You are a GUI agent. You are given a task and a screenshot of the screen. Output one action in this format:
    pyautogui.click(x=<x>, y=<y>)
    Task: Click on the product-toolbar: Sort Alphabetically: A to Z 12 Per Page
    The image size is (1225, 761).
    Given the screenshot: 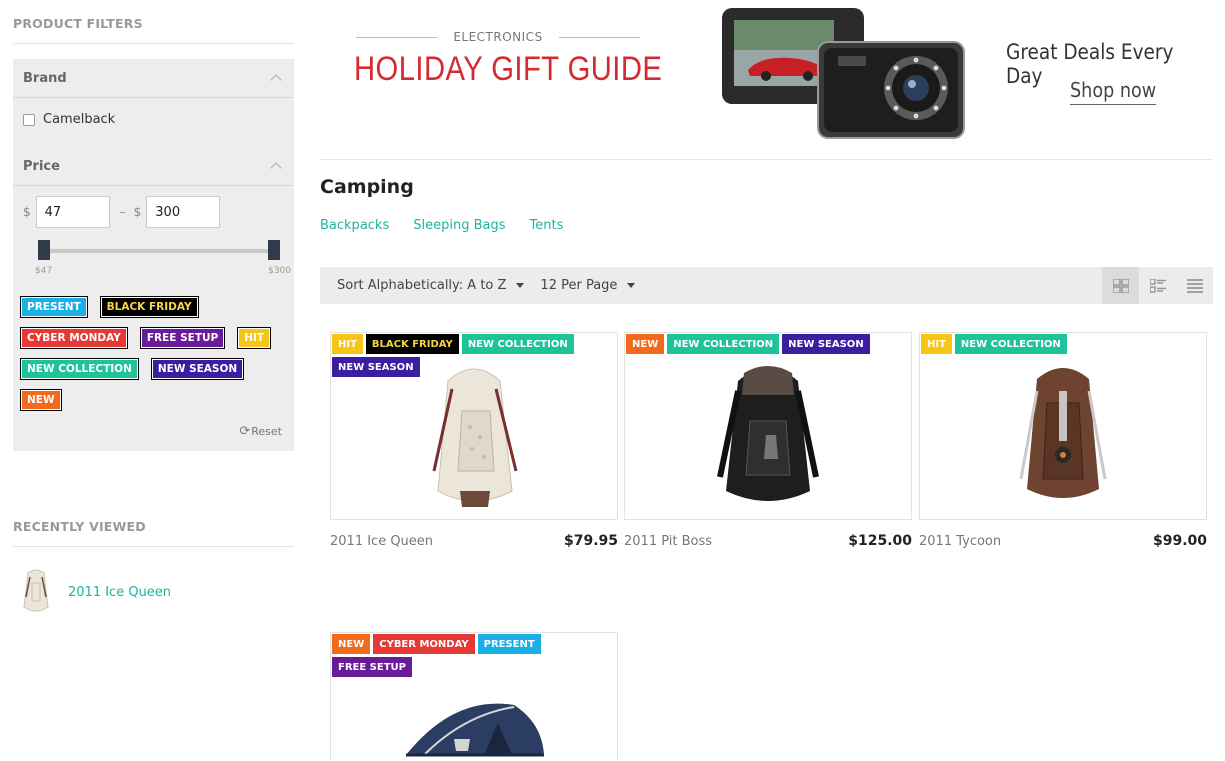 What is the action you would take?
    pyautogui.click(x=766, y=285)
    